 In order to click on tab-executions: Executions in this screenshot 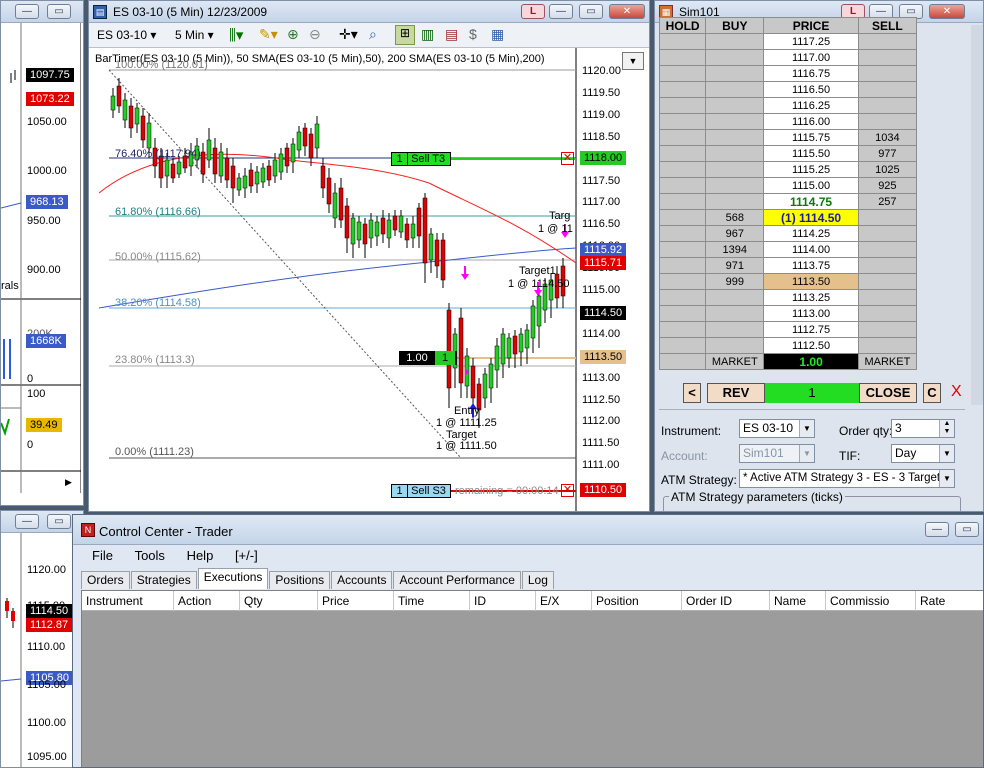, I will do `click(233, 578)`.